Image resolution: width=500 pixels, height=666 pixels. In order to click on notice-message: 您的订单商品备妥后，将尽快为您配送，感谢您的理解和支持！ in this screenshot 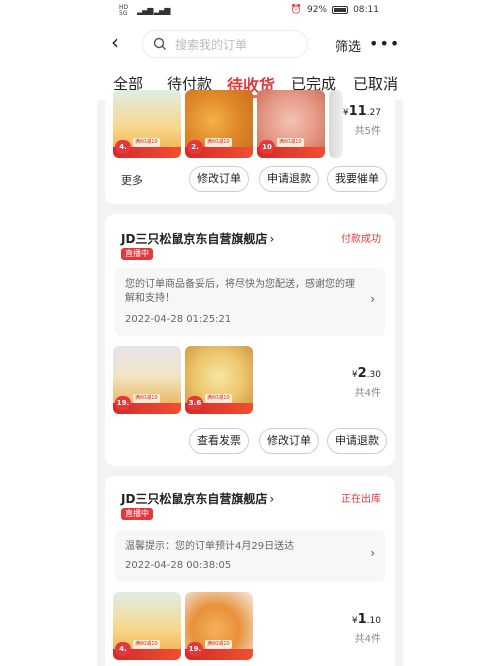, I will do `click(240, 291)`.